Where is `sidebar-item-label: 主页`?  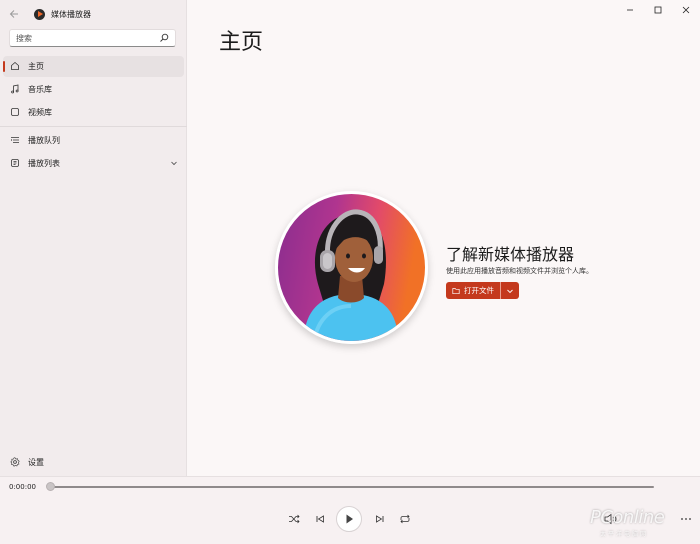
sidebar-item-label: 主页 is located at coordinates (36, 66).